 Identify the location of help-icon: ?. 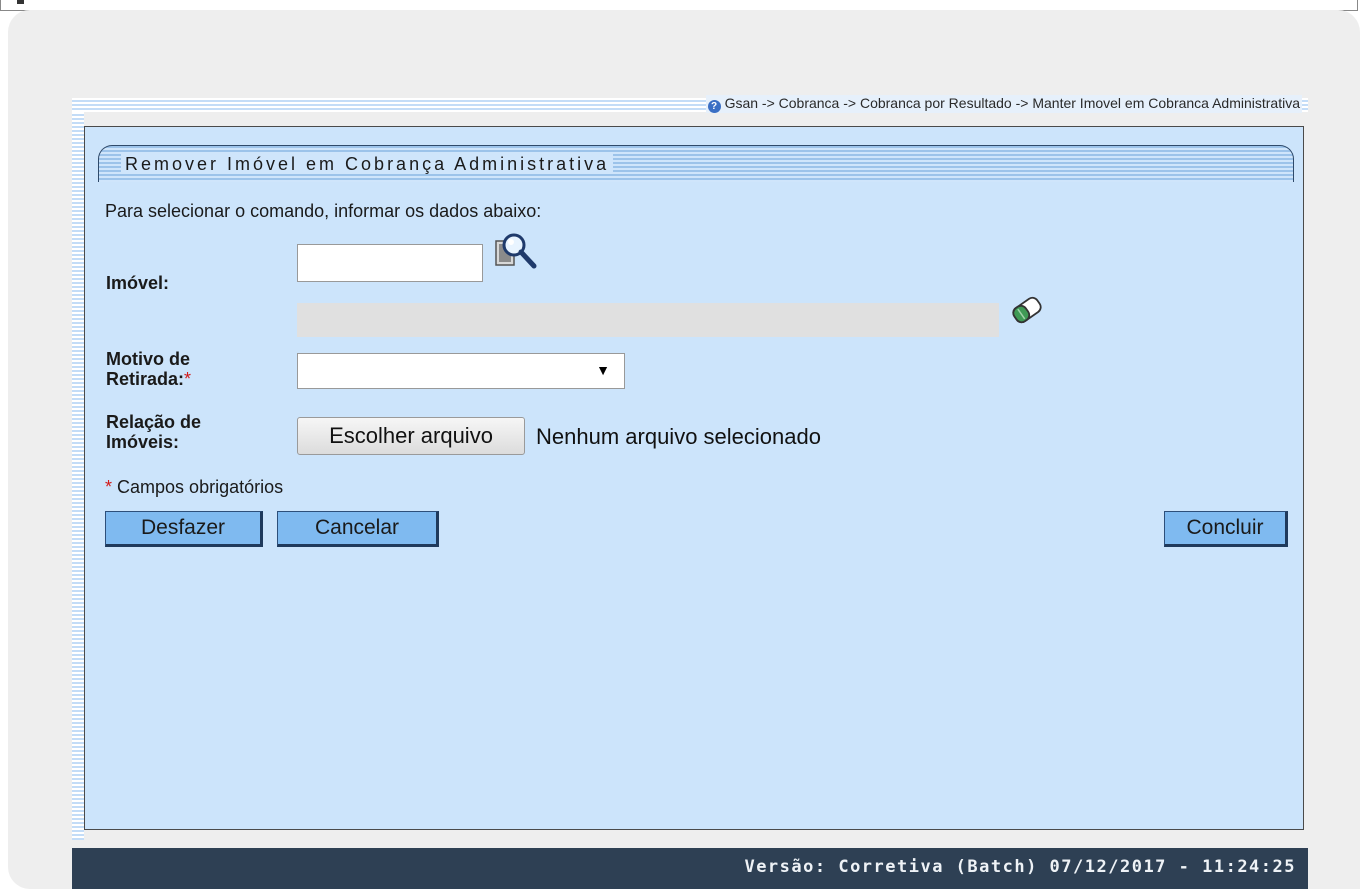
(714, 106).